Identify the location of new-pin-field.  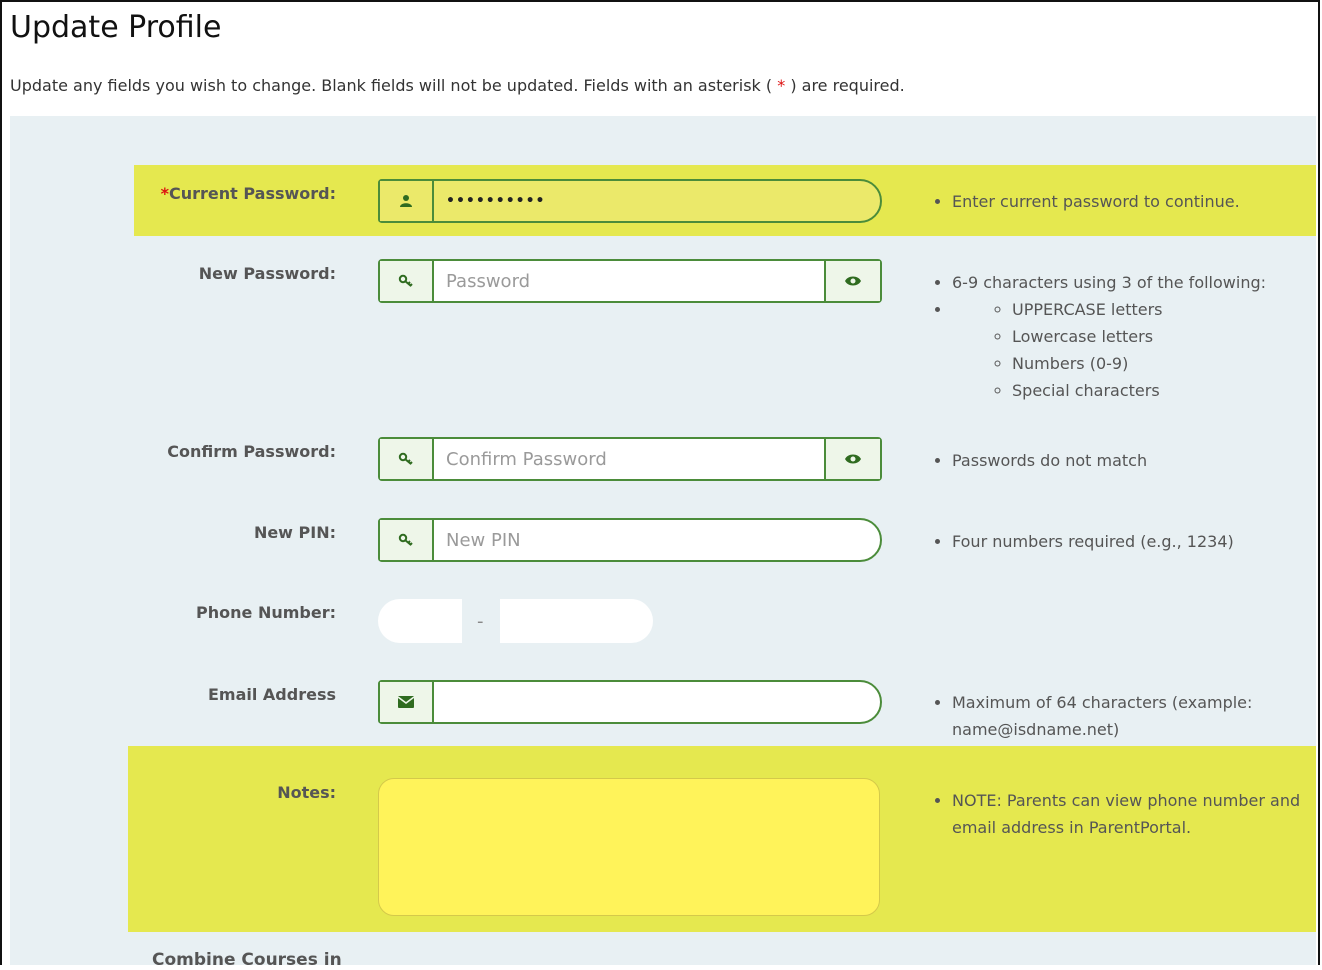
(630, 540).